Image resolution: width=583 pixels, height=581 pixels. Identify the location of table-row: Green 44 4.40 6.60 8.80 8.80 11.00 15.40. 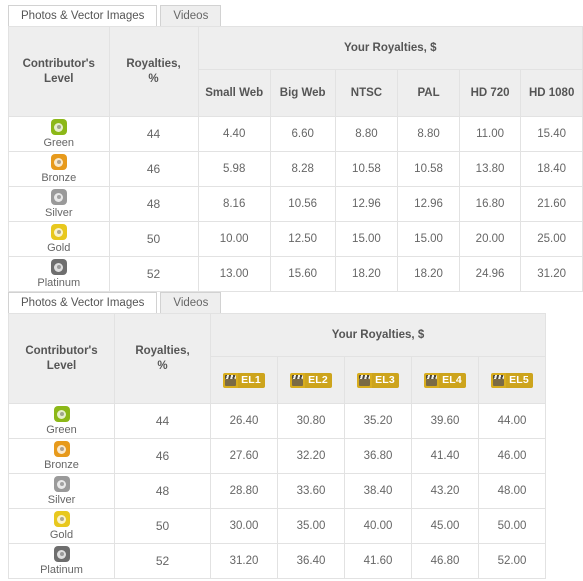
(295, 134).